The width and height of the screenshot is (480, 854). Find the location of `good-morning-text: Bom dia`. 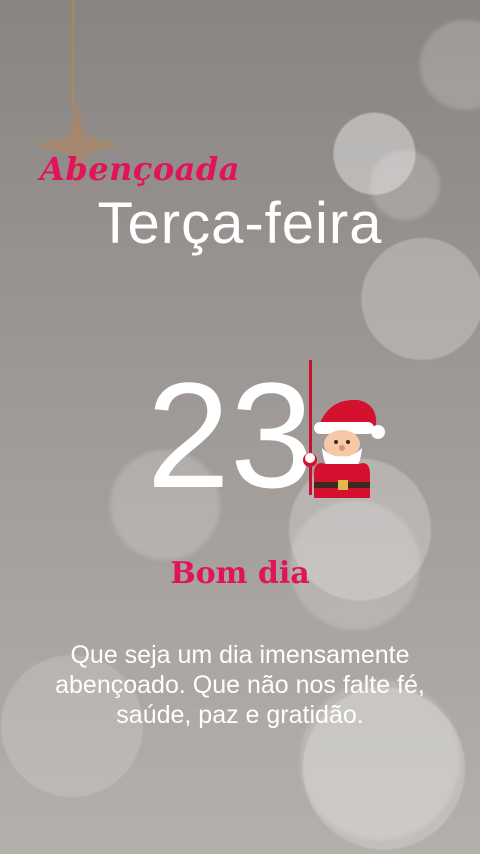

good-morning-text: Bom dia is located at coordinates (240, 573).